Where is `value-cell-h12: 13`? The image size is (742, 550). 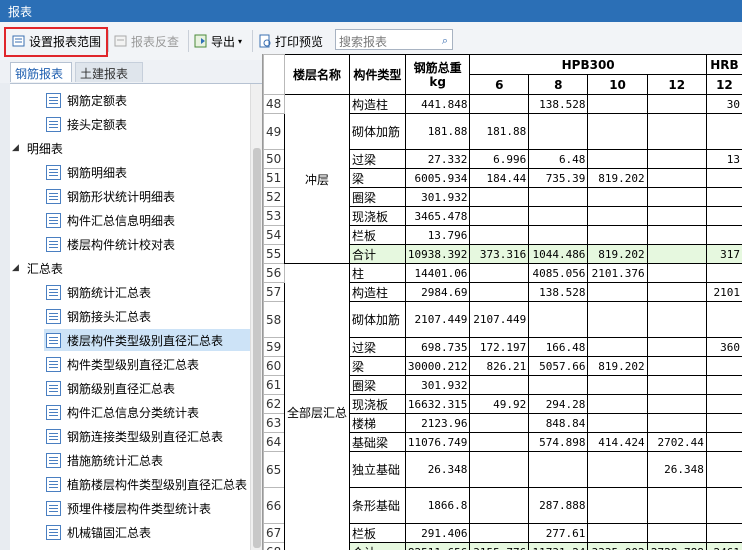
value-cell-h12: 13 is located at coordinates (723, 159).